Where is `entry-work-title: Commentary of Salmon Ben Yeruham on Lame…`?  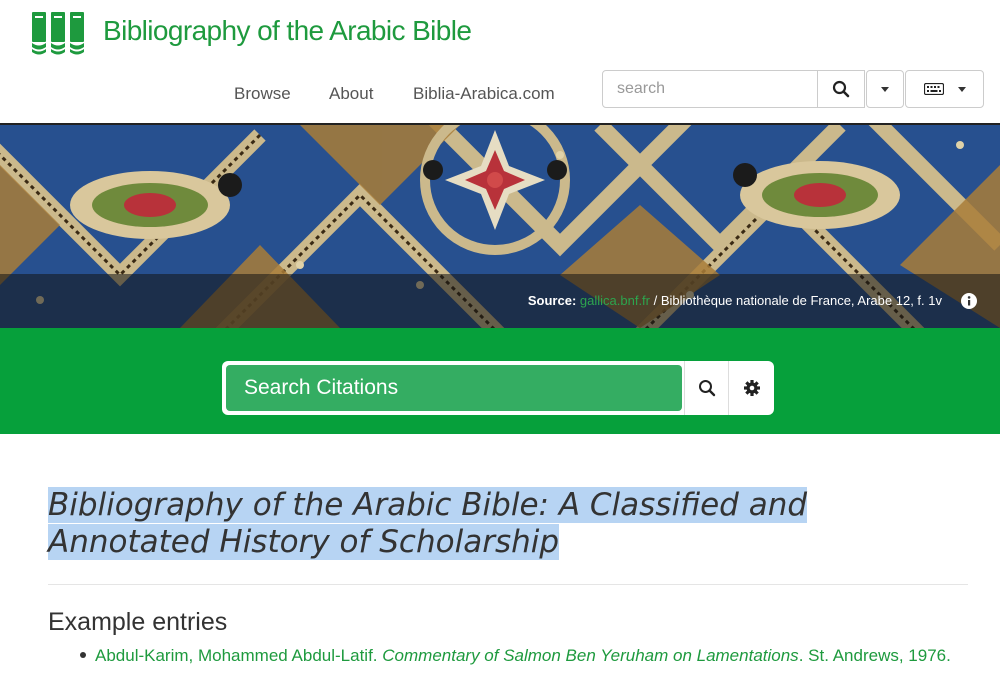
entry-work-title: Commentary of Salmon Ben Yeruham on Lame… is located at coordinates (590, 655).